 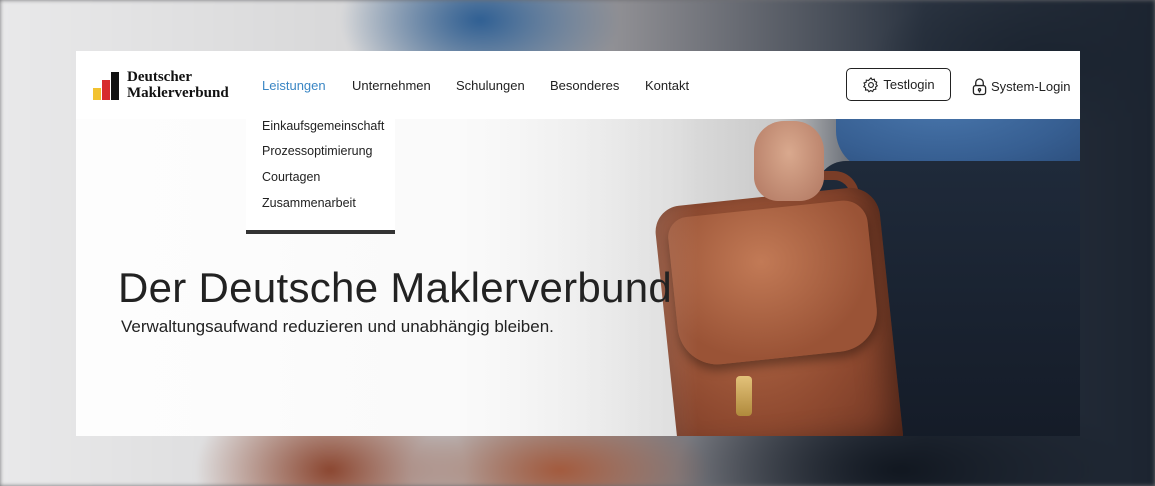 I want to click on system-login-label: System-Login, so click(x=1031, y=86).